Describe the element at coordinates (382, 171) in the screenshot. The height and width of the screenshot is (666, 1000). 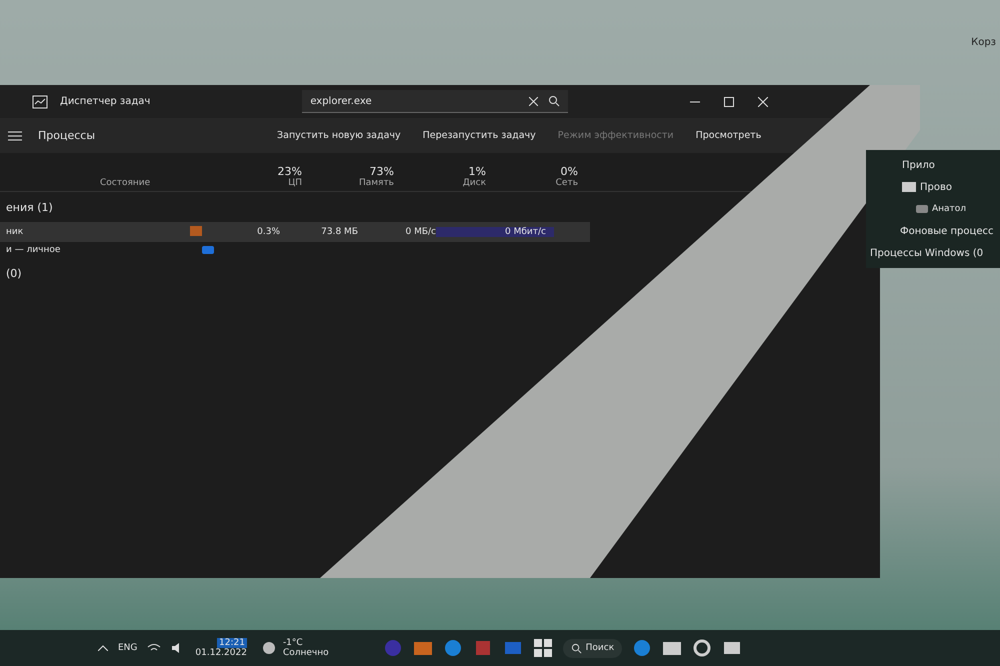
I see `usage-percent: 73%` at that location.